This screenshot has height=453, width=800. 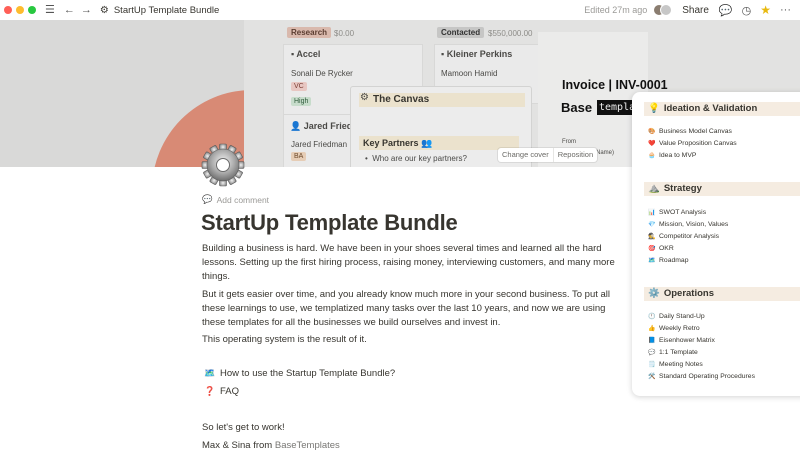 I want to click on list-item-label: Eisenhower Matrix, so click(x=687, y=340).